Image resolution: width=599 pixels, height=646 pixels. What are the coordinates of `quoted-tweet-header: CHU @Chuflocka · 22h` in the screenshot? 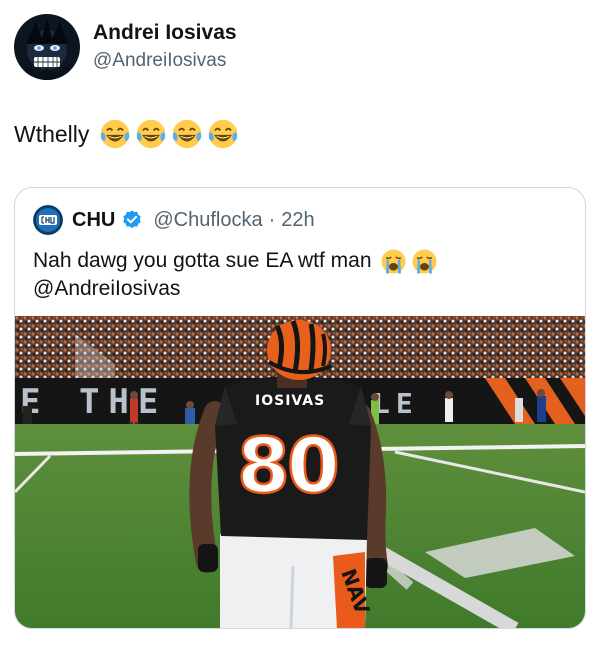 It's located at (174, 220).